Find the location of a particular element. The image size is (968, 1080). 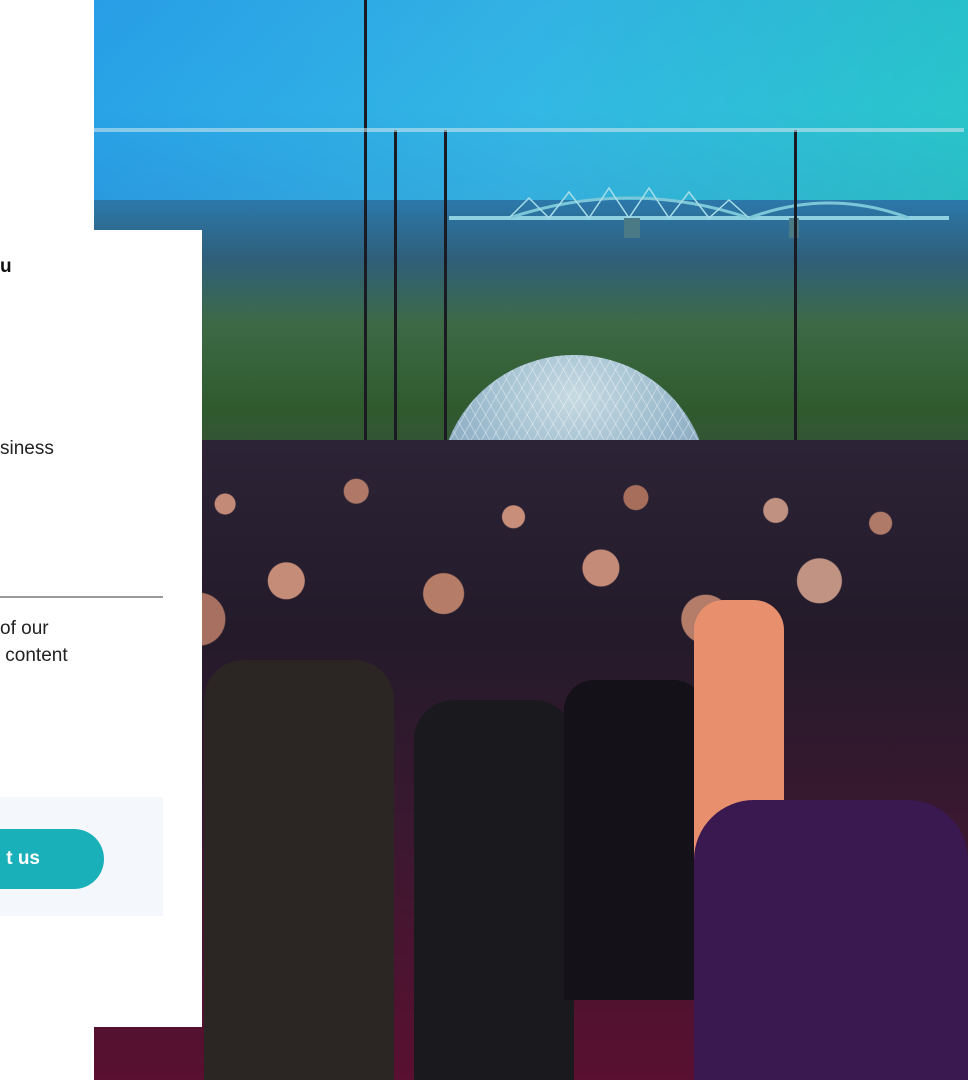

panel-divider is located at coordinates (81, 597).